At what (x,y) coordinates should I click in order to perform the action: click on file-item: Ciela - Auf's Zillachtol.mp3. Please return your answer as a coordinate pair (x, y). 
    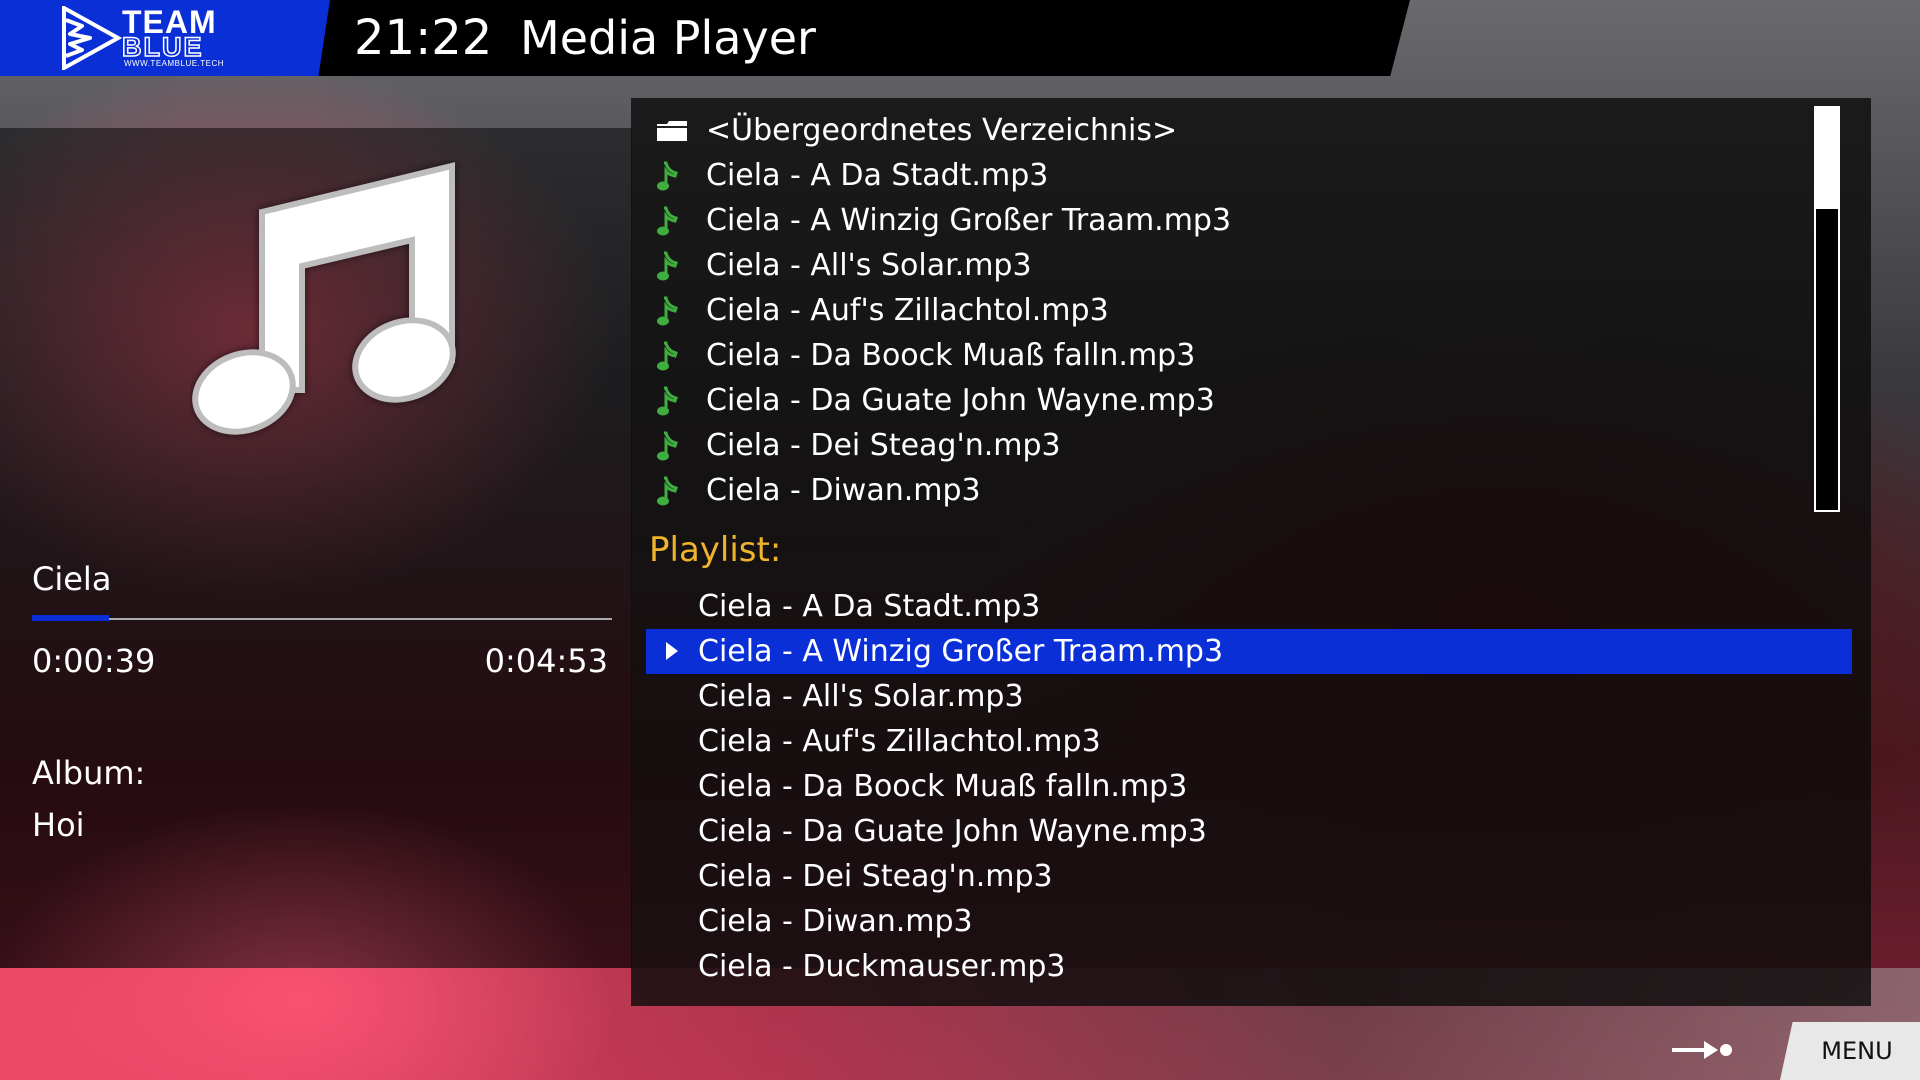
    Looking at the image, I should click on (1236, 310).